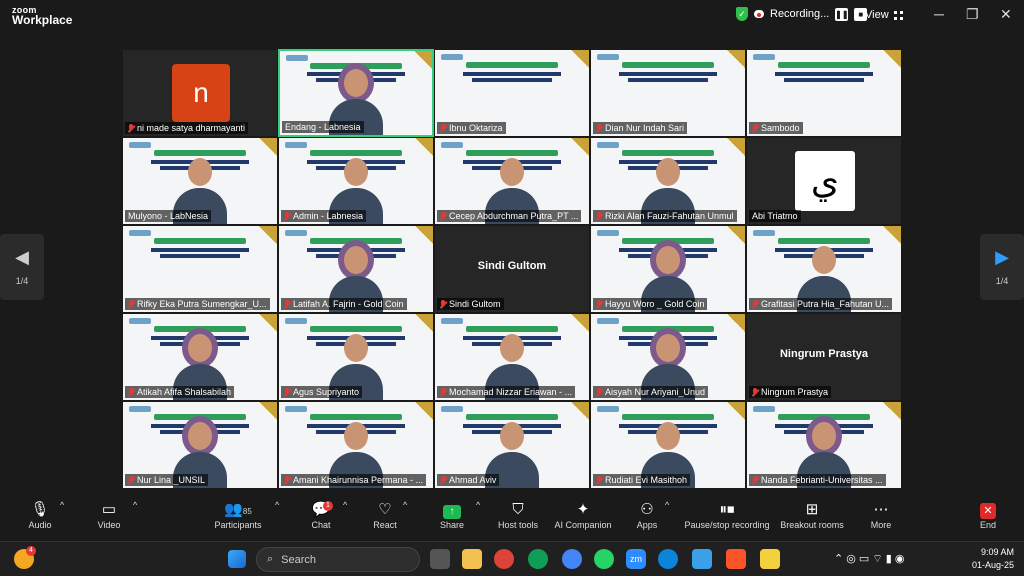 This screenshot has width=1024, height=576. I want to click on previous-page-button: ◀ 1/4, so click(22, 267).